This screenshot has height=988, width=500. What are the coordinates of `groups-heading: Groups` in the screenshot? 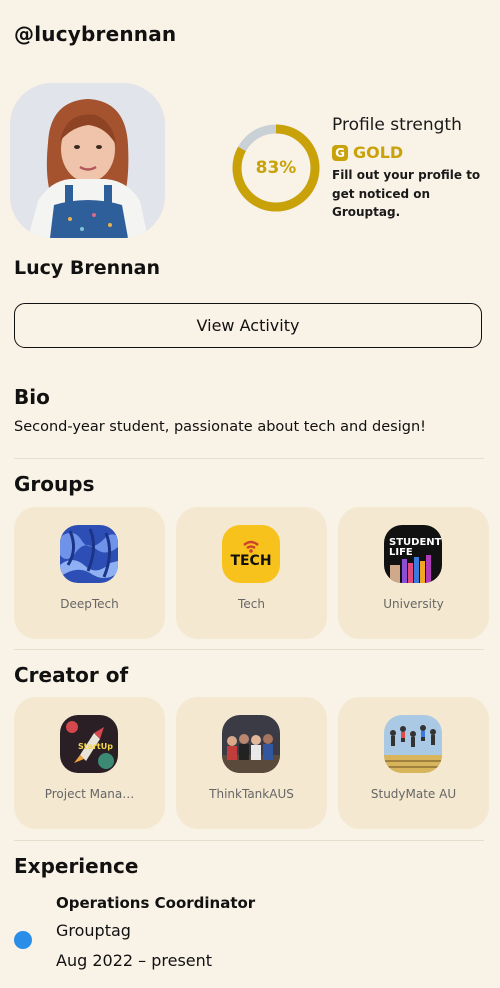 It's located at (54, 484).